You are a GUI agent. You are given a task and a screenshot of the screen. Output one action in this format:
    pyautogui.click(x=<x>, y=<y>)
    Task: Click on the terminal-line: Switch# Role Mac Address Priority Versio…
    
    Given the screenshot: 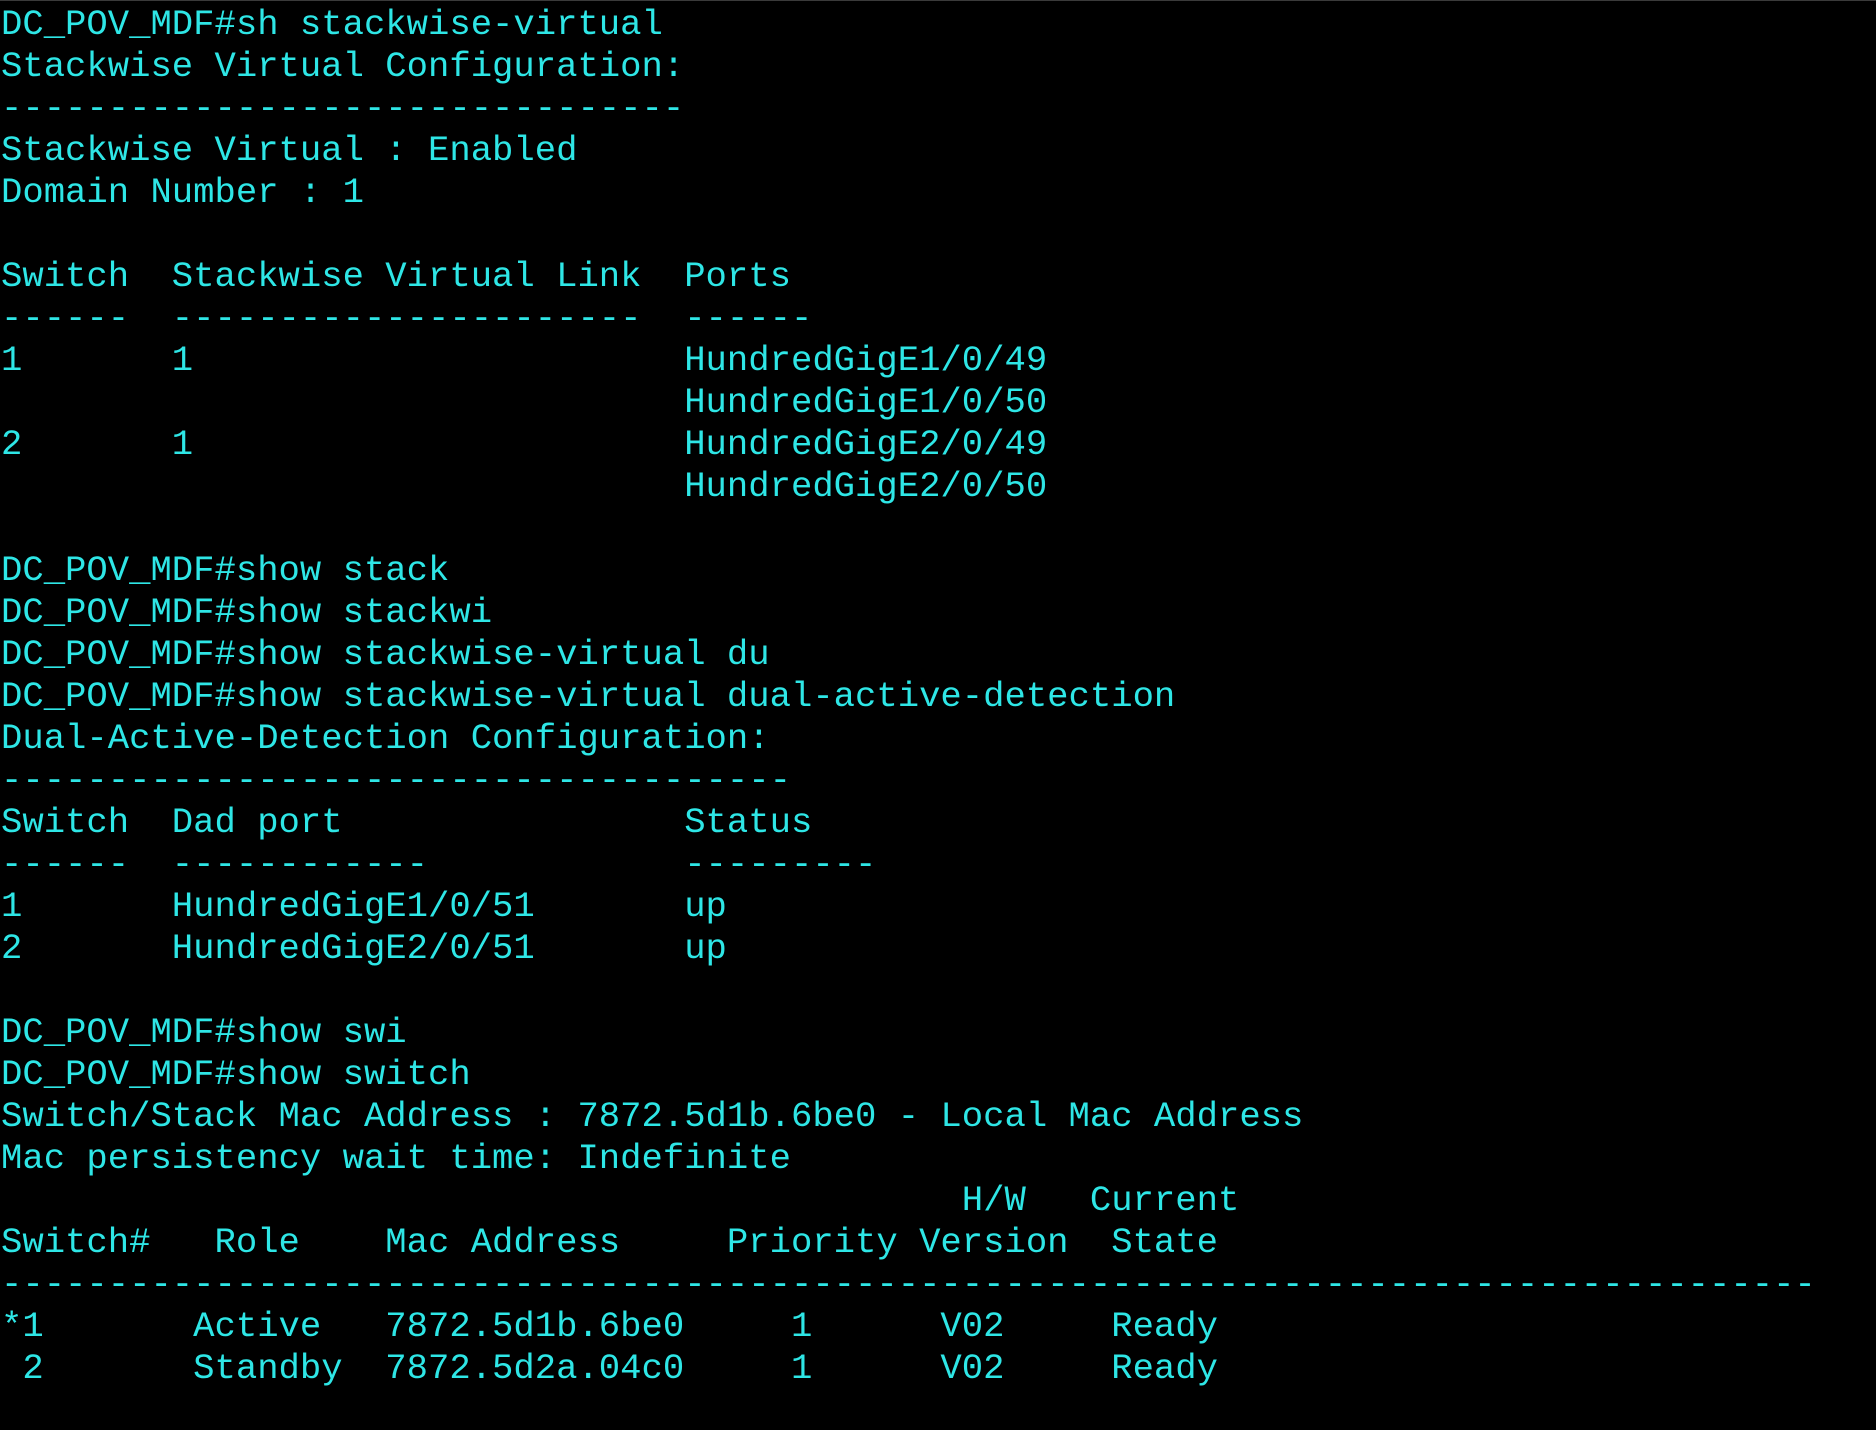 What is the action you would take?
    pyautogui.click(x=609, y=1242)
    